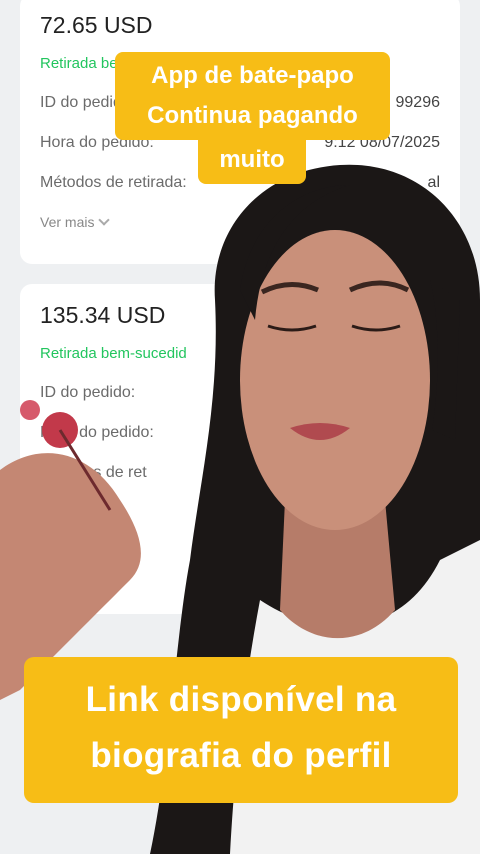 The width and height of the screenshot is (480, 854). What do you see at coordinates (113, 182) in the screenshot?
I see `withdrawal-method-label: Métodos de retirada:` at bounding box center [113, 182].